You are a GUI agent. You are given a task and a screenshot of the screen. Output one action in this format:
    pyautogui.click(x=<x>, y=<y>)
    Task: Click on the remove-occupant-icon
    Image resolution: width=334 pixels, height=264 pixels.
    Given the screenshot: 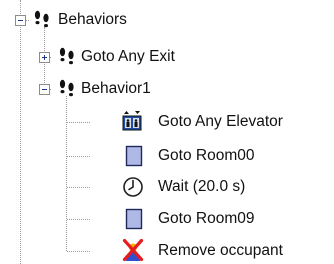 What is the action you would take?
    pyautogui.click(x=133, y=250)
    